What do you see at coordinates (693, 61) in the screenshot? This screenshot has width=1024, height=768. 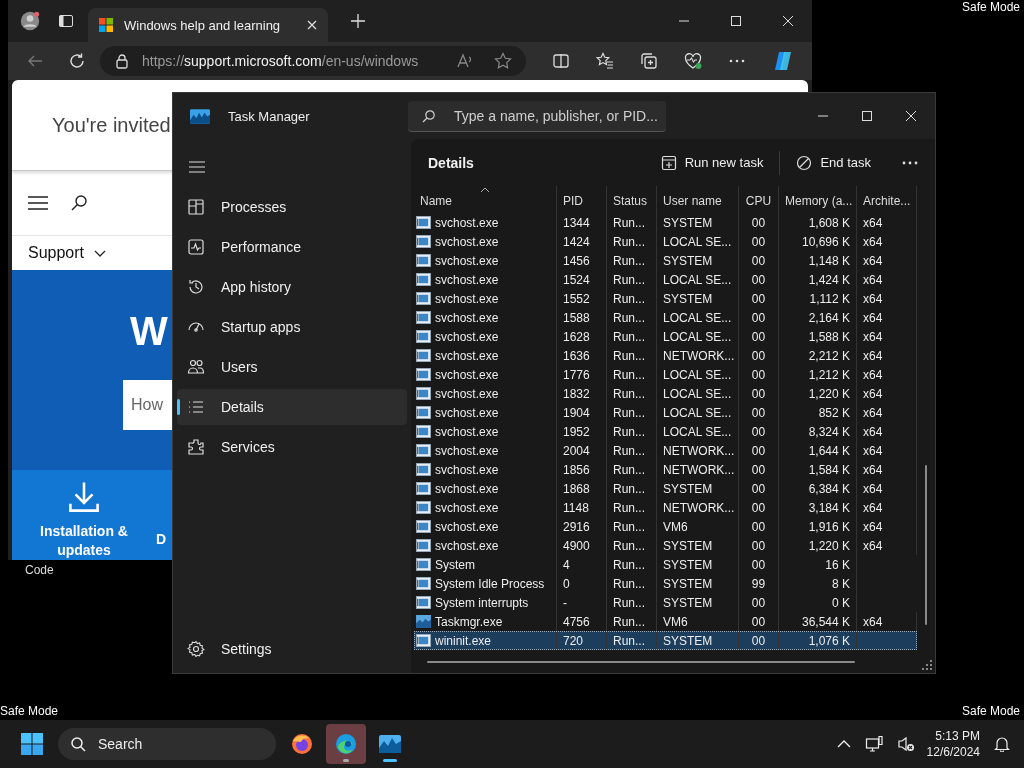 I see `heart-pulse-icon` at bounding box center [693, 61].